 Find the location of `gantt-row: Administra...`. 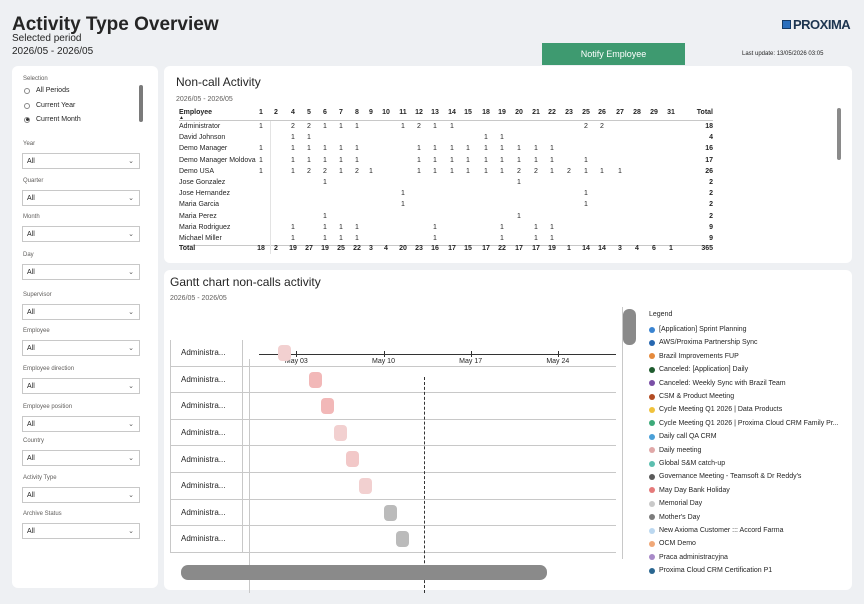

gantt-row: Administra... is located at coordinates (393, 380).